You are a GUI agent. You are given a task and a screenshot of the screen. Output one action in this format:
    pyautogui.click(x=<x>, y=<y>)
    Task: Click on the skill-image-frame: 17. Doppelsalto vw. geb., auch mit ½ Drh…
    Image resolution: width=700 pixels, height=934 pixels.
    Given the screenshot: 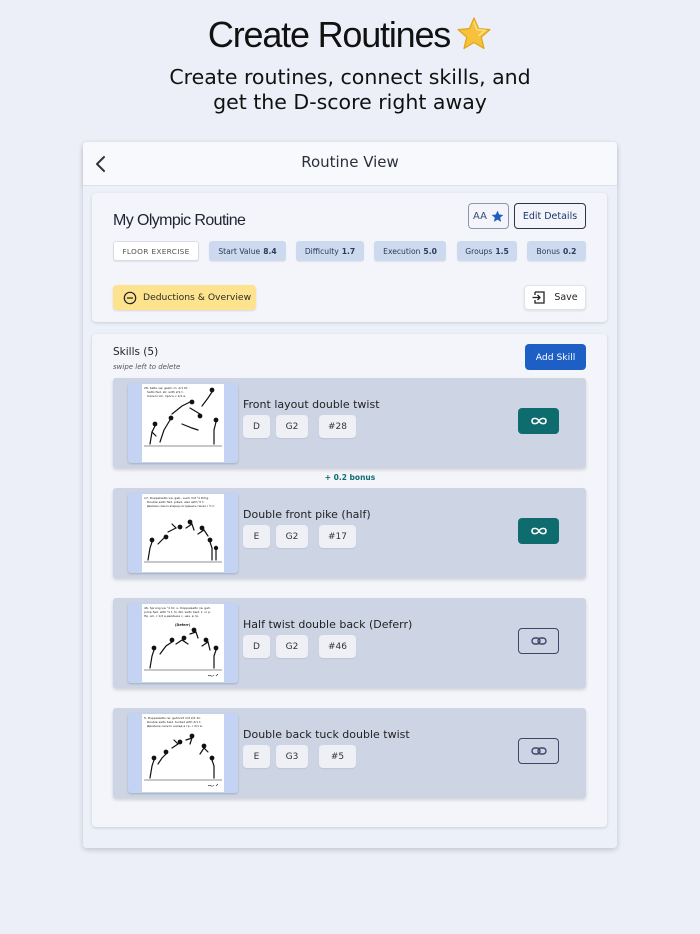 What is the action you would take?
    pyautogui.click(x=183, y=533)
    